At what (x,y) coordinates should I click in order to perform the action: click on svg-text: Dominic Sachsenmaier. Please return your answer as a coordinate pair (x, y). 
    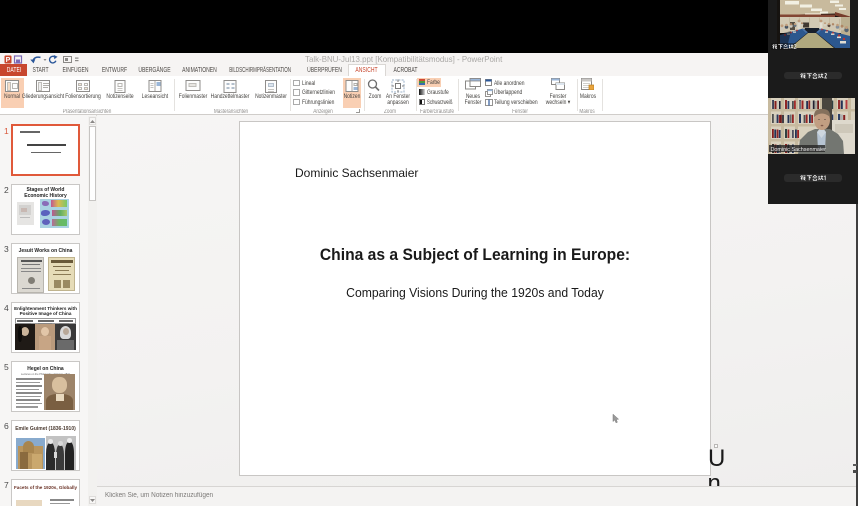
    Looking at the image, I should click on (799, 150).